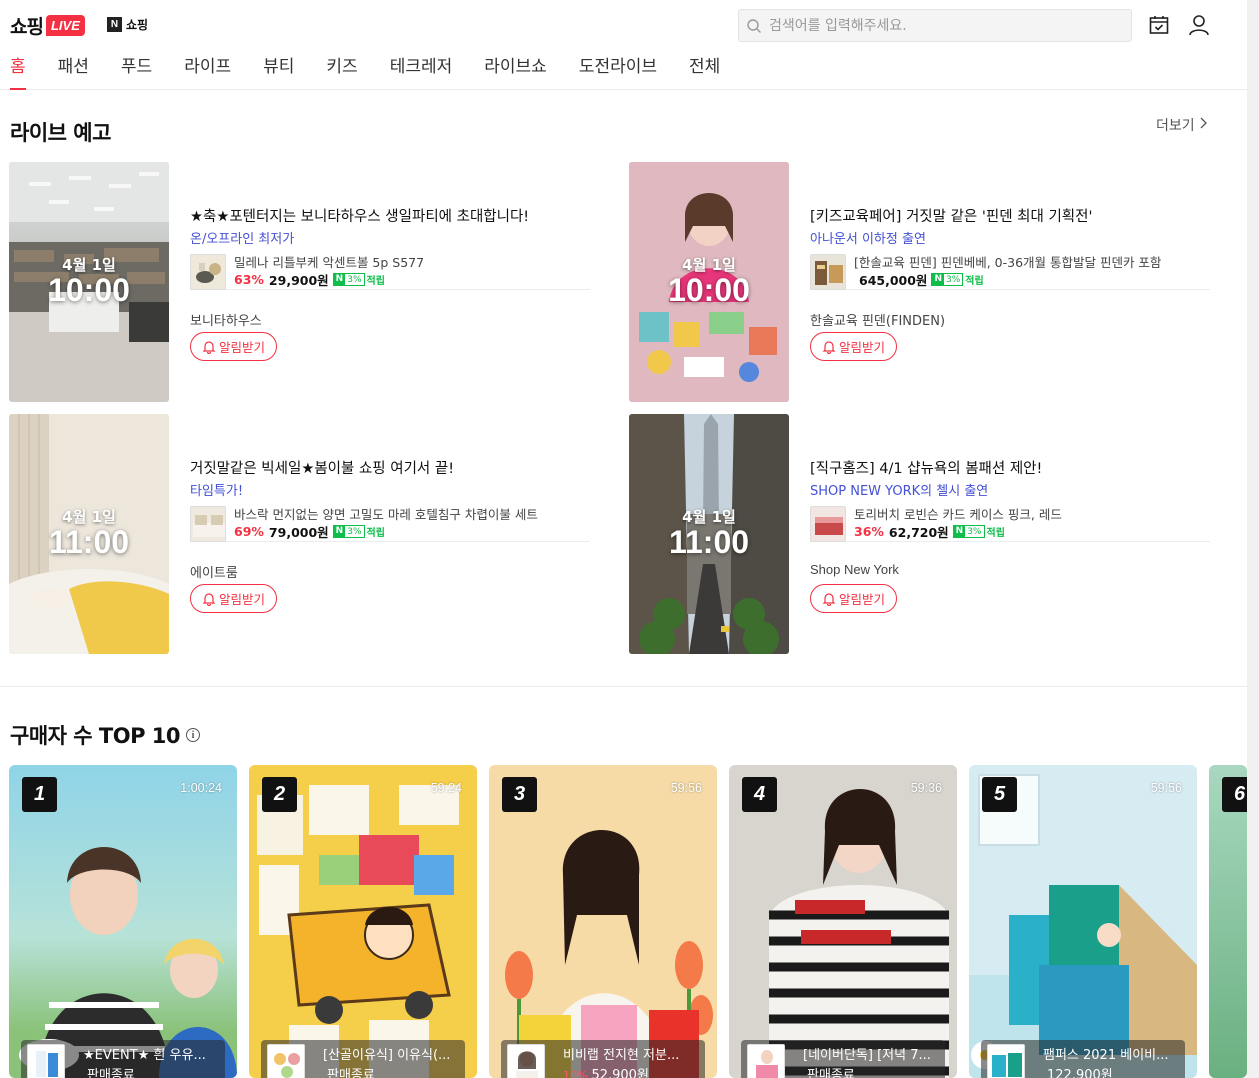 This screenshot has height=1078, width=1259. What do you see at coordinates (951, 215) in the screenshot?
I see `card-title: [키즈교육페어] 거짓말 같은 '핀덴 최대 기획전'` at bounding box center [951, 215].